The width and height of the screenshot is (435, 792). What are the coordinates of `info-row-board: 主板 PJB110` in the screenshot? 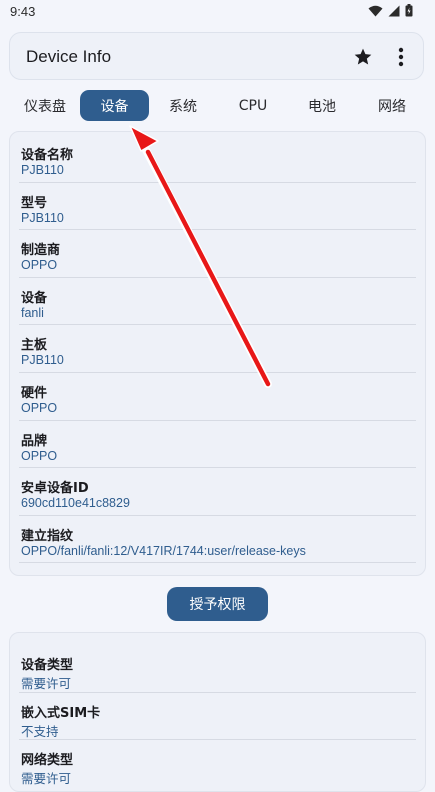 It's located at (217, 349).